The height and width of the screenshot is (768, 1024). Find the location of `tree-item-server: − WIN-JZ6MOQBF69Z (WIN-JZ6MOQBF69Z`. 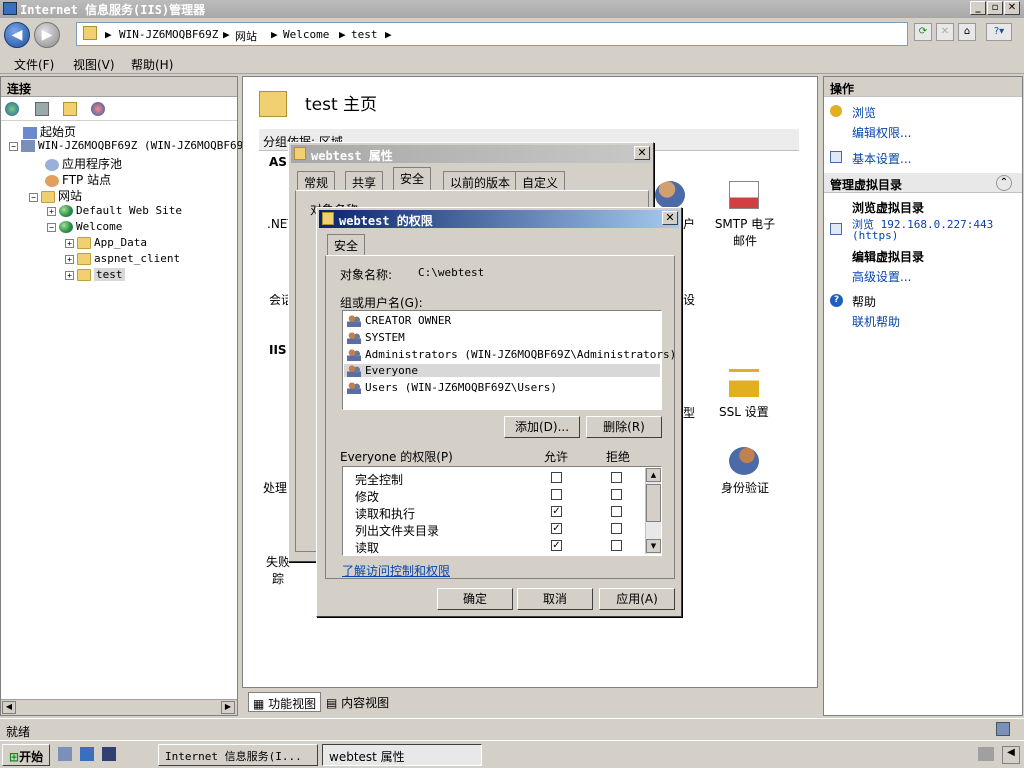

tree-item-server: − WIN-JZ6MOQBF69Z (WIN-JZ6MOQBF69Z is located at coordinates (129, 145).